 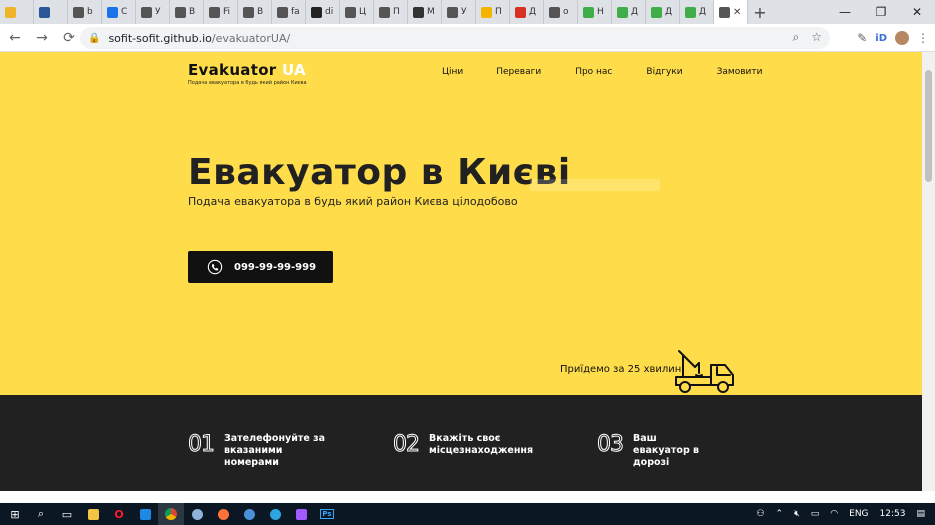 What do you see at coordinates (227, 12) in the screenshot?
I see `tab-label: Fi` at bounding box center [227, 12].